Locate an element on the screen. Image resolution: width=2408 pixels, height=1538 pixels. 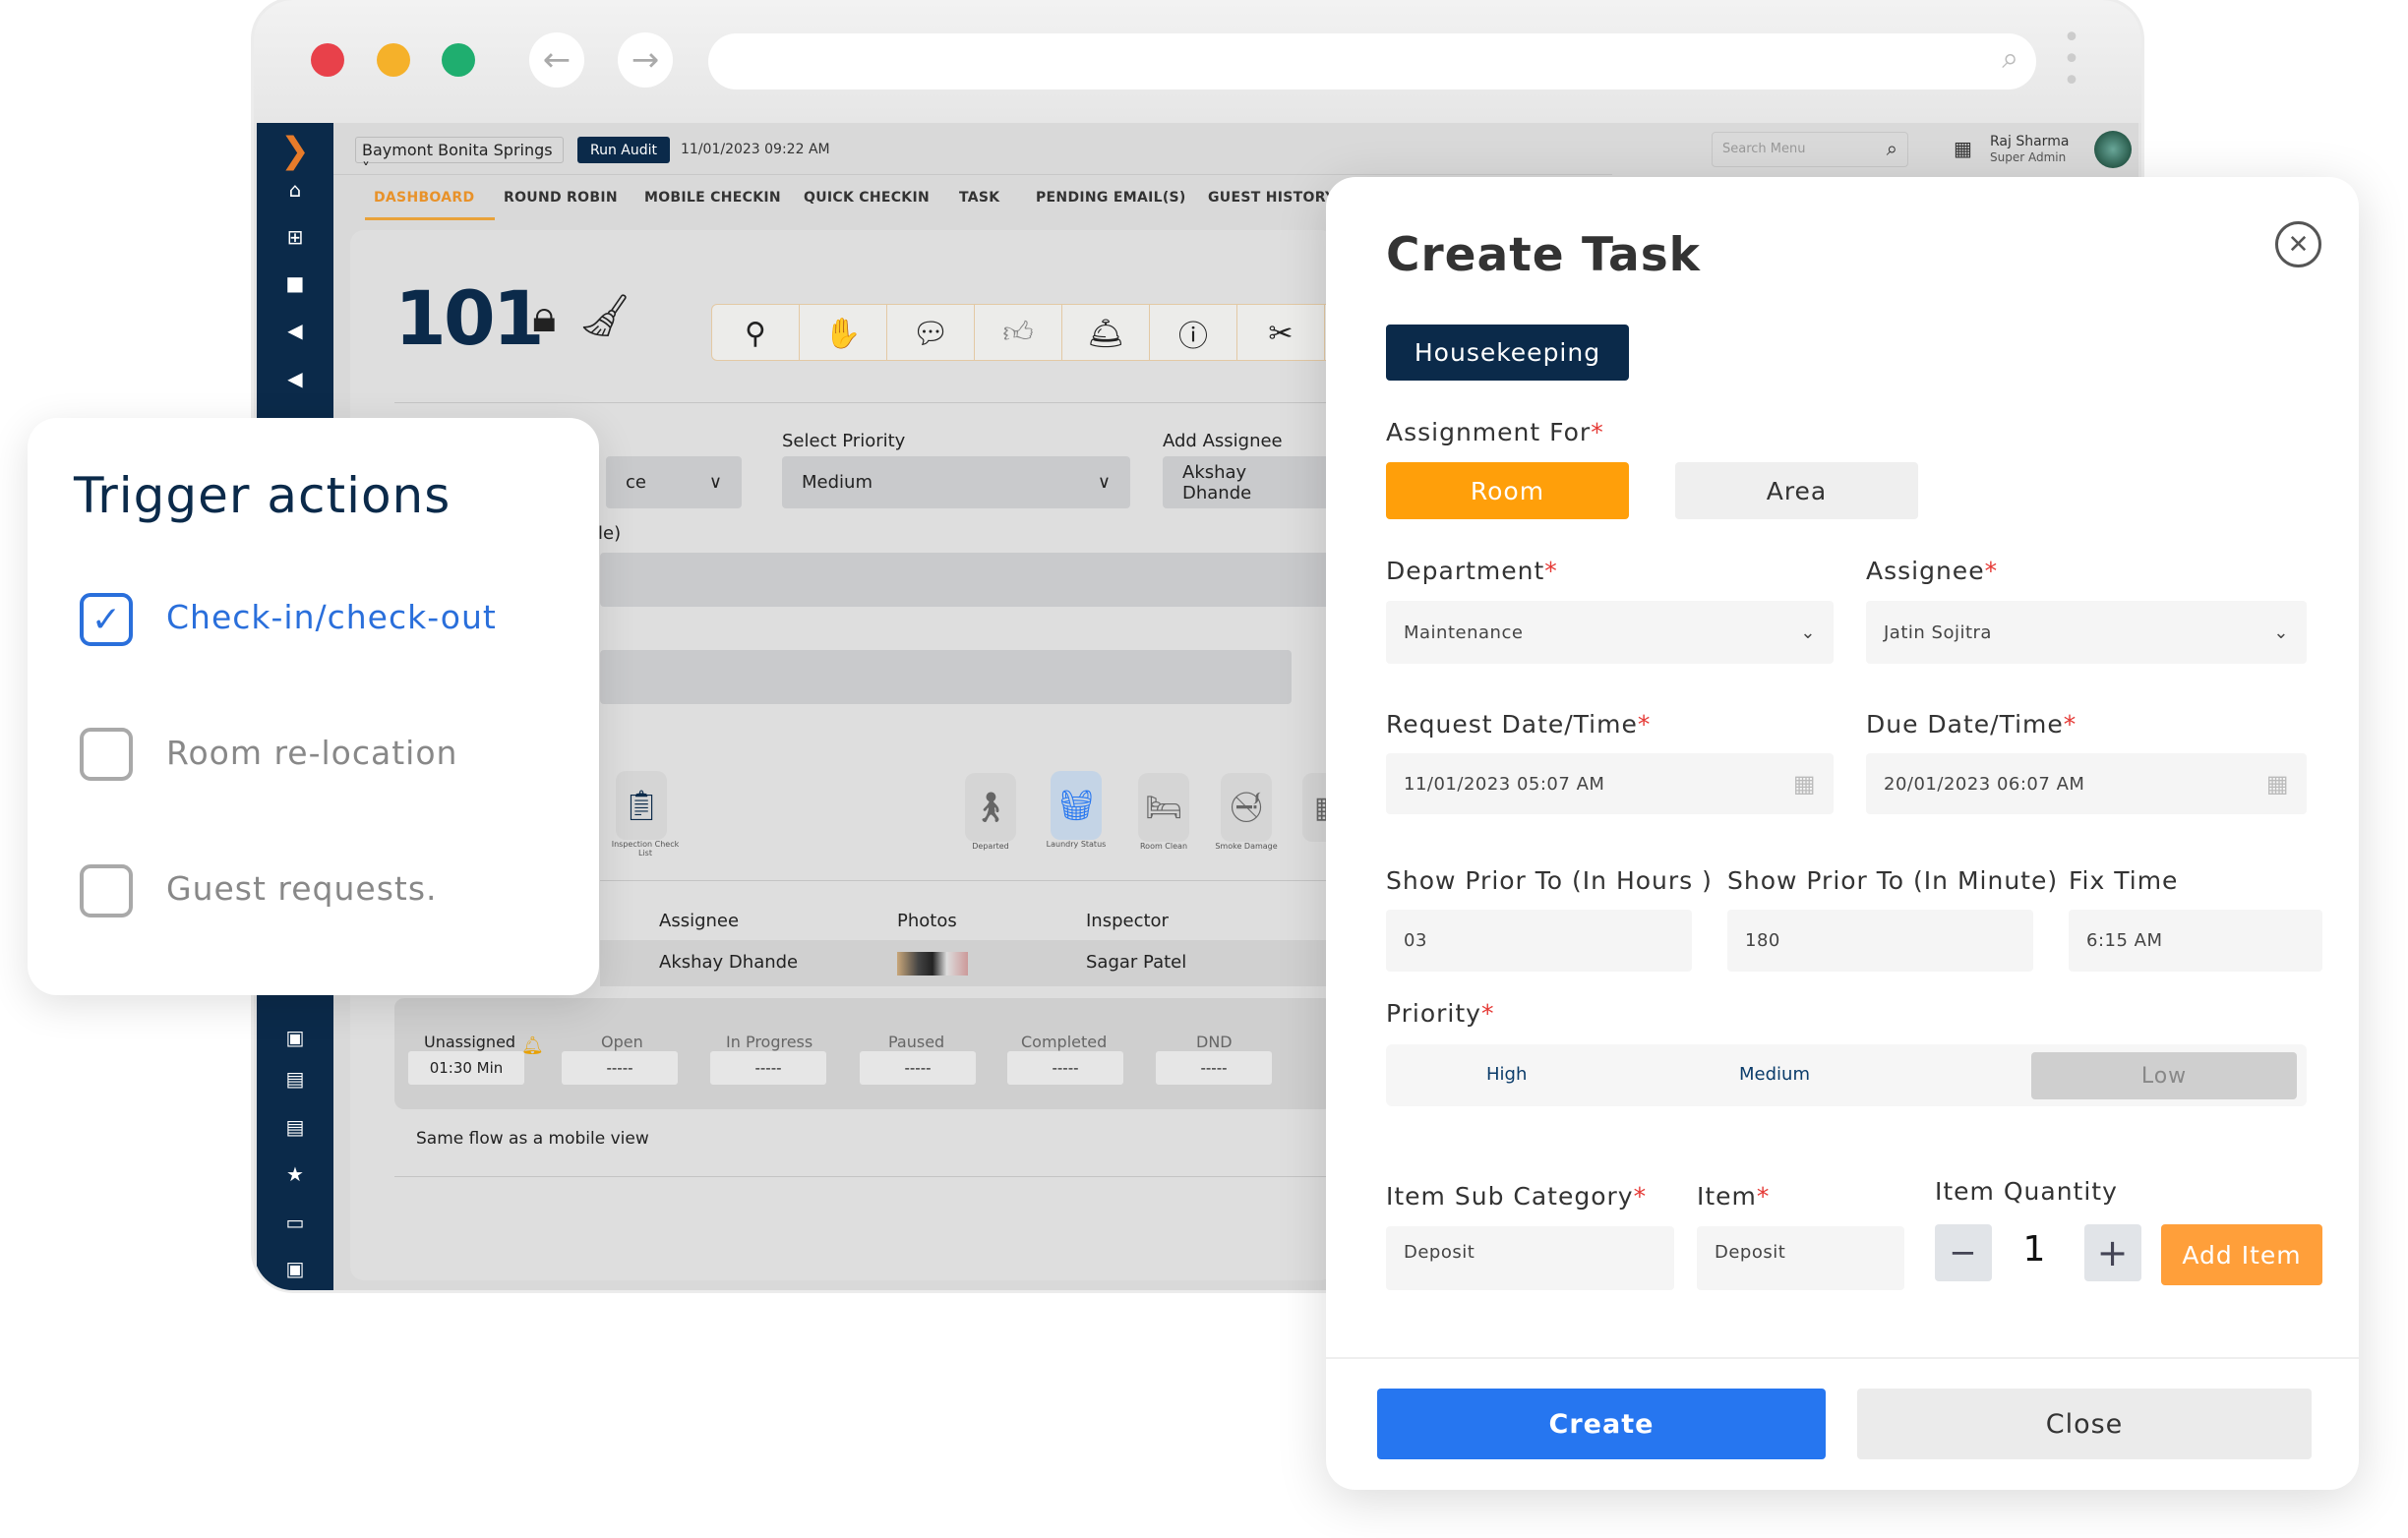
item-subcategory-input: Deposit is located at coordinates (1530, 1258).